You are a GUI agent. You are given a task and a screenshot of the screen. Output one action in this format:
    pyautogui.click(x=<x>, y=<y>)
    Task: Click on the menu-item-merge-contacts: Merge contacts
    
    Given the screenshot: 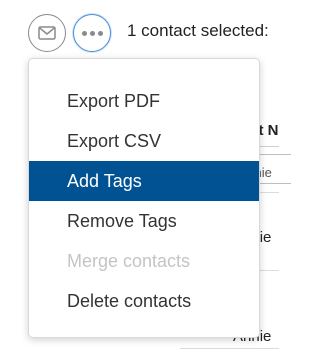 What is the action you would take?
    pyautogui.click(x=129, y=261)
    